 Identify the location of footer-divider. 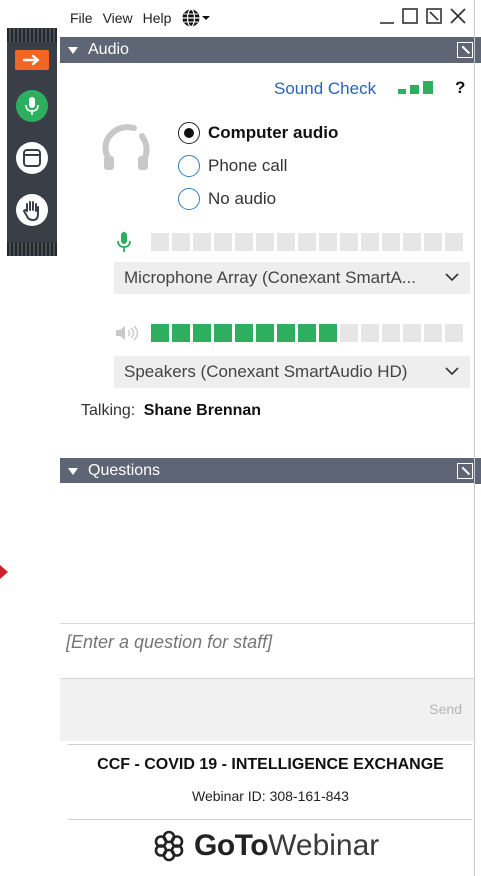
(270, 744).